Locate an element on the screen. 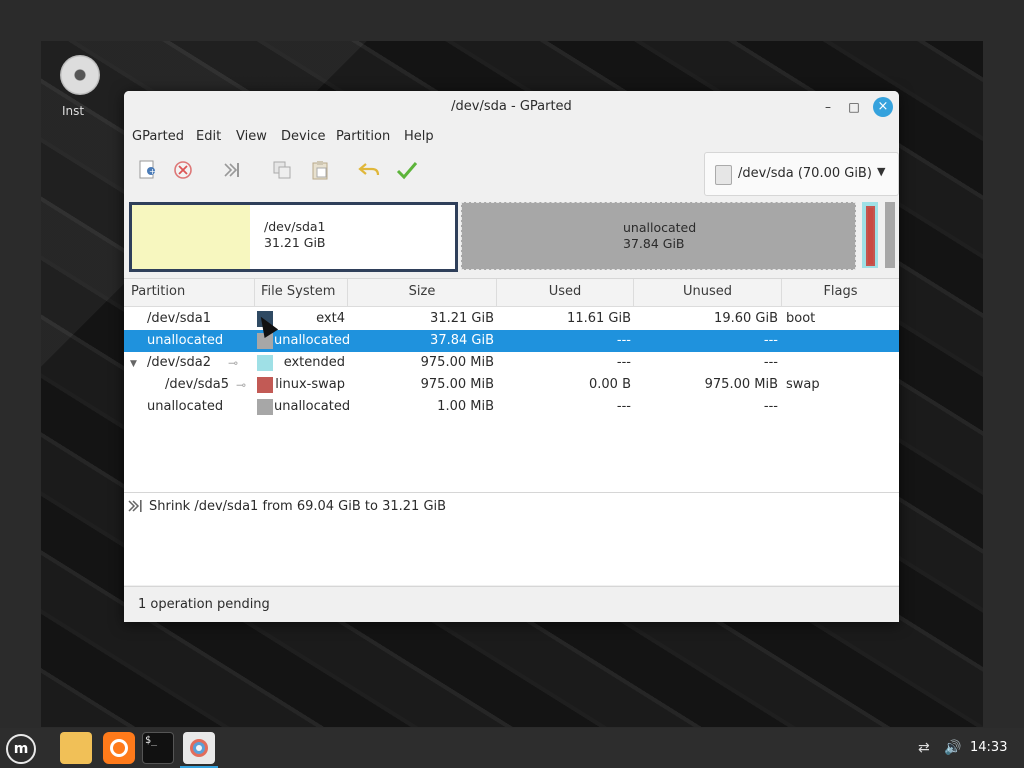 The height and width of the screenshot is (768, 1024). menubar: GParted Edit View Device Partition Help is located at coordinates (511, 136).